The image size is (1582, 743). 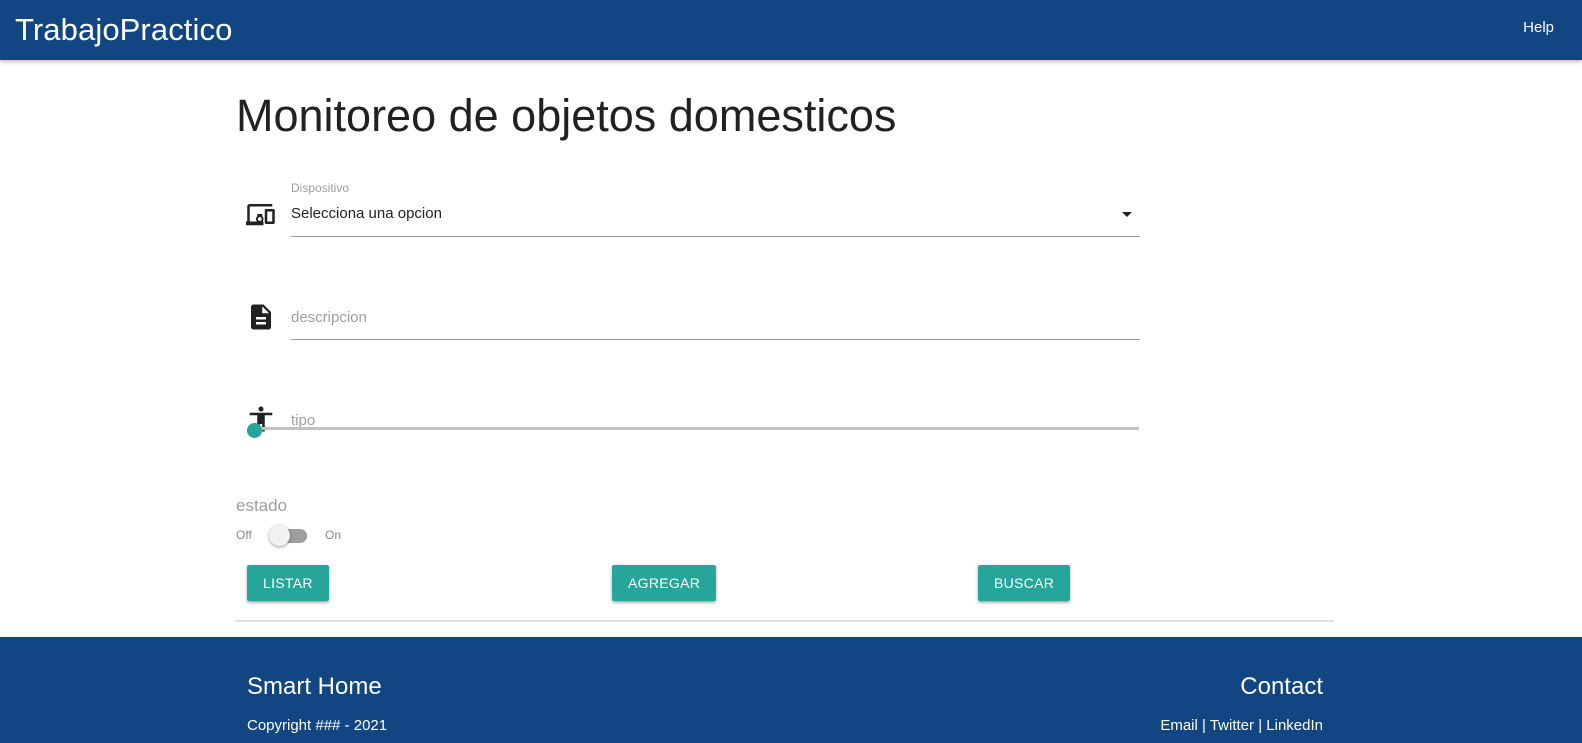 What do you see at coordinates (288, 583) in the screenshot?
I see `listar-button: Listar` at bounding box center [288, 583].